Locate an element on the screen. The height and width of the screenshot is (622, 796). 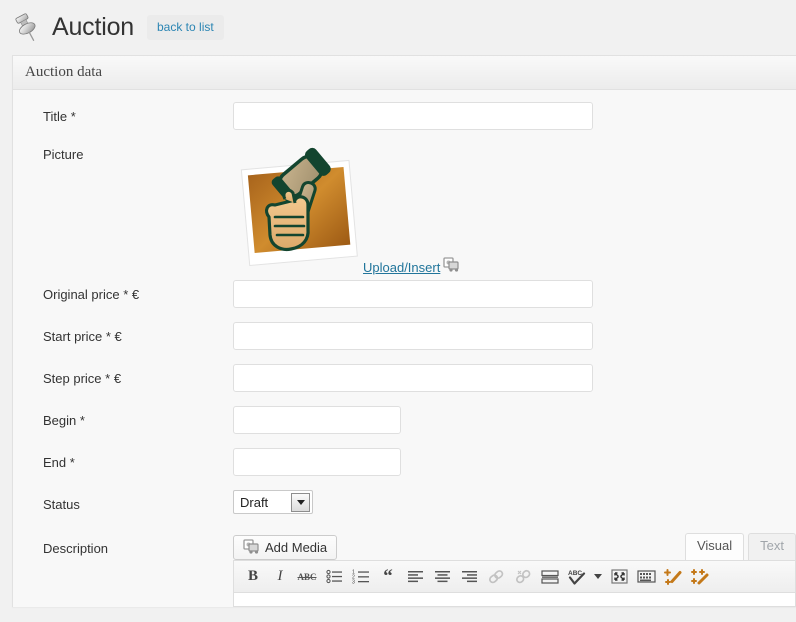
bold-icon: B is located at coordinates (253, 577).